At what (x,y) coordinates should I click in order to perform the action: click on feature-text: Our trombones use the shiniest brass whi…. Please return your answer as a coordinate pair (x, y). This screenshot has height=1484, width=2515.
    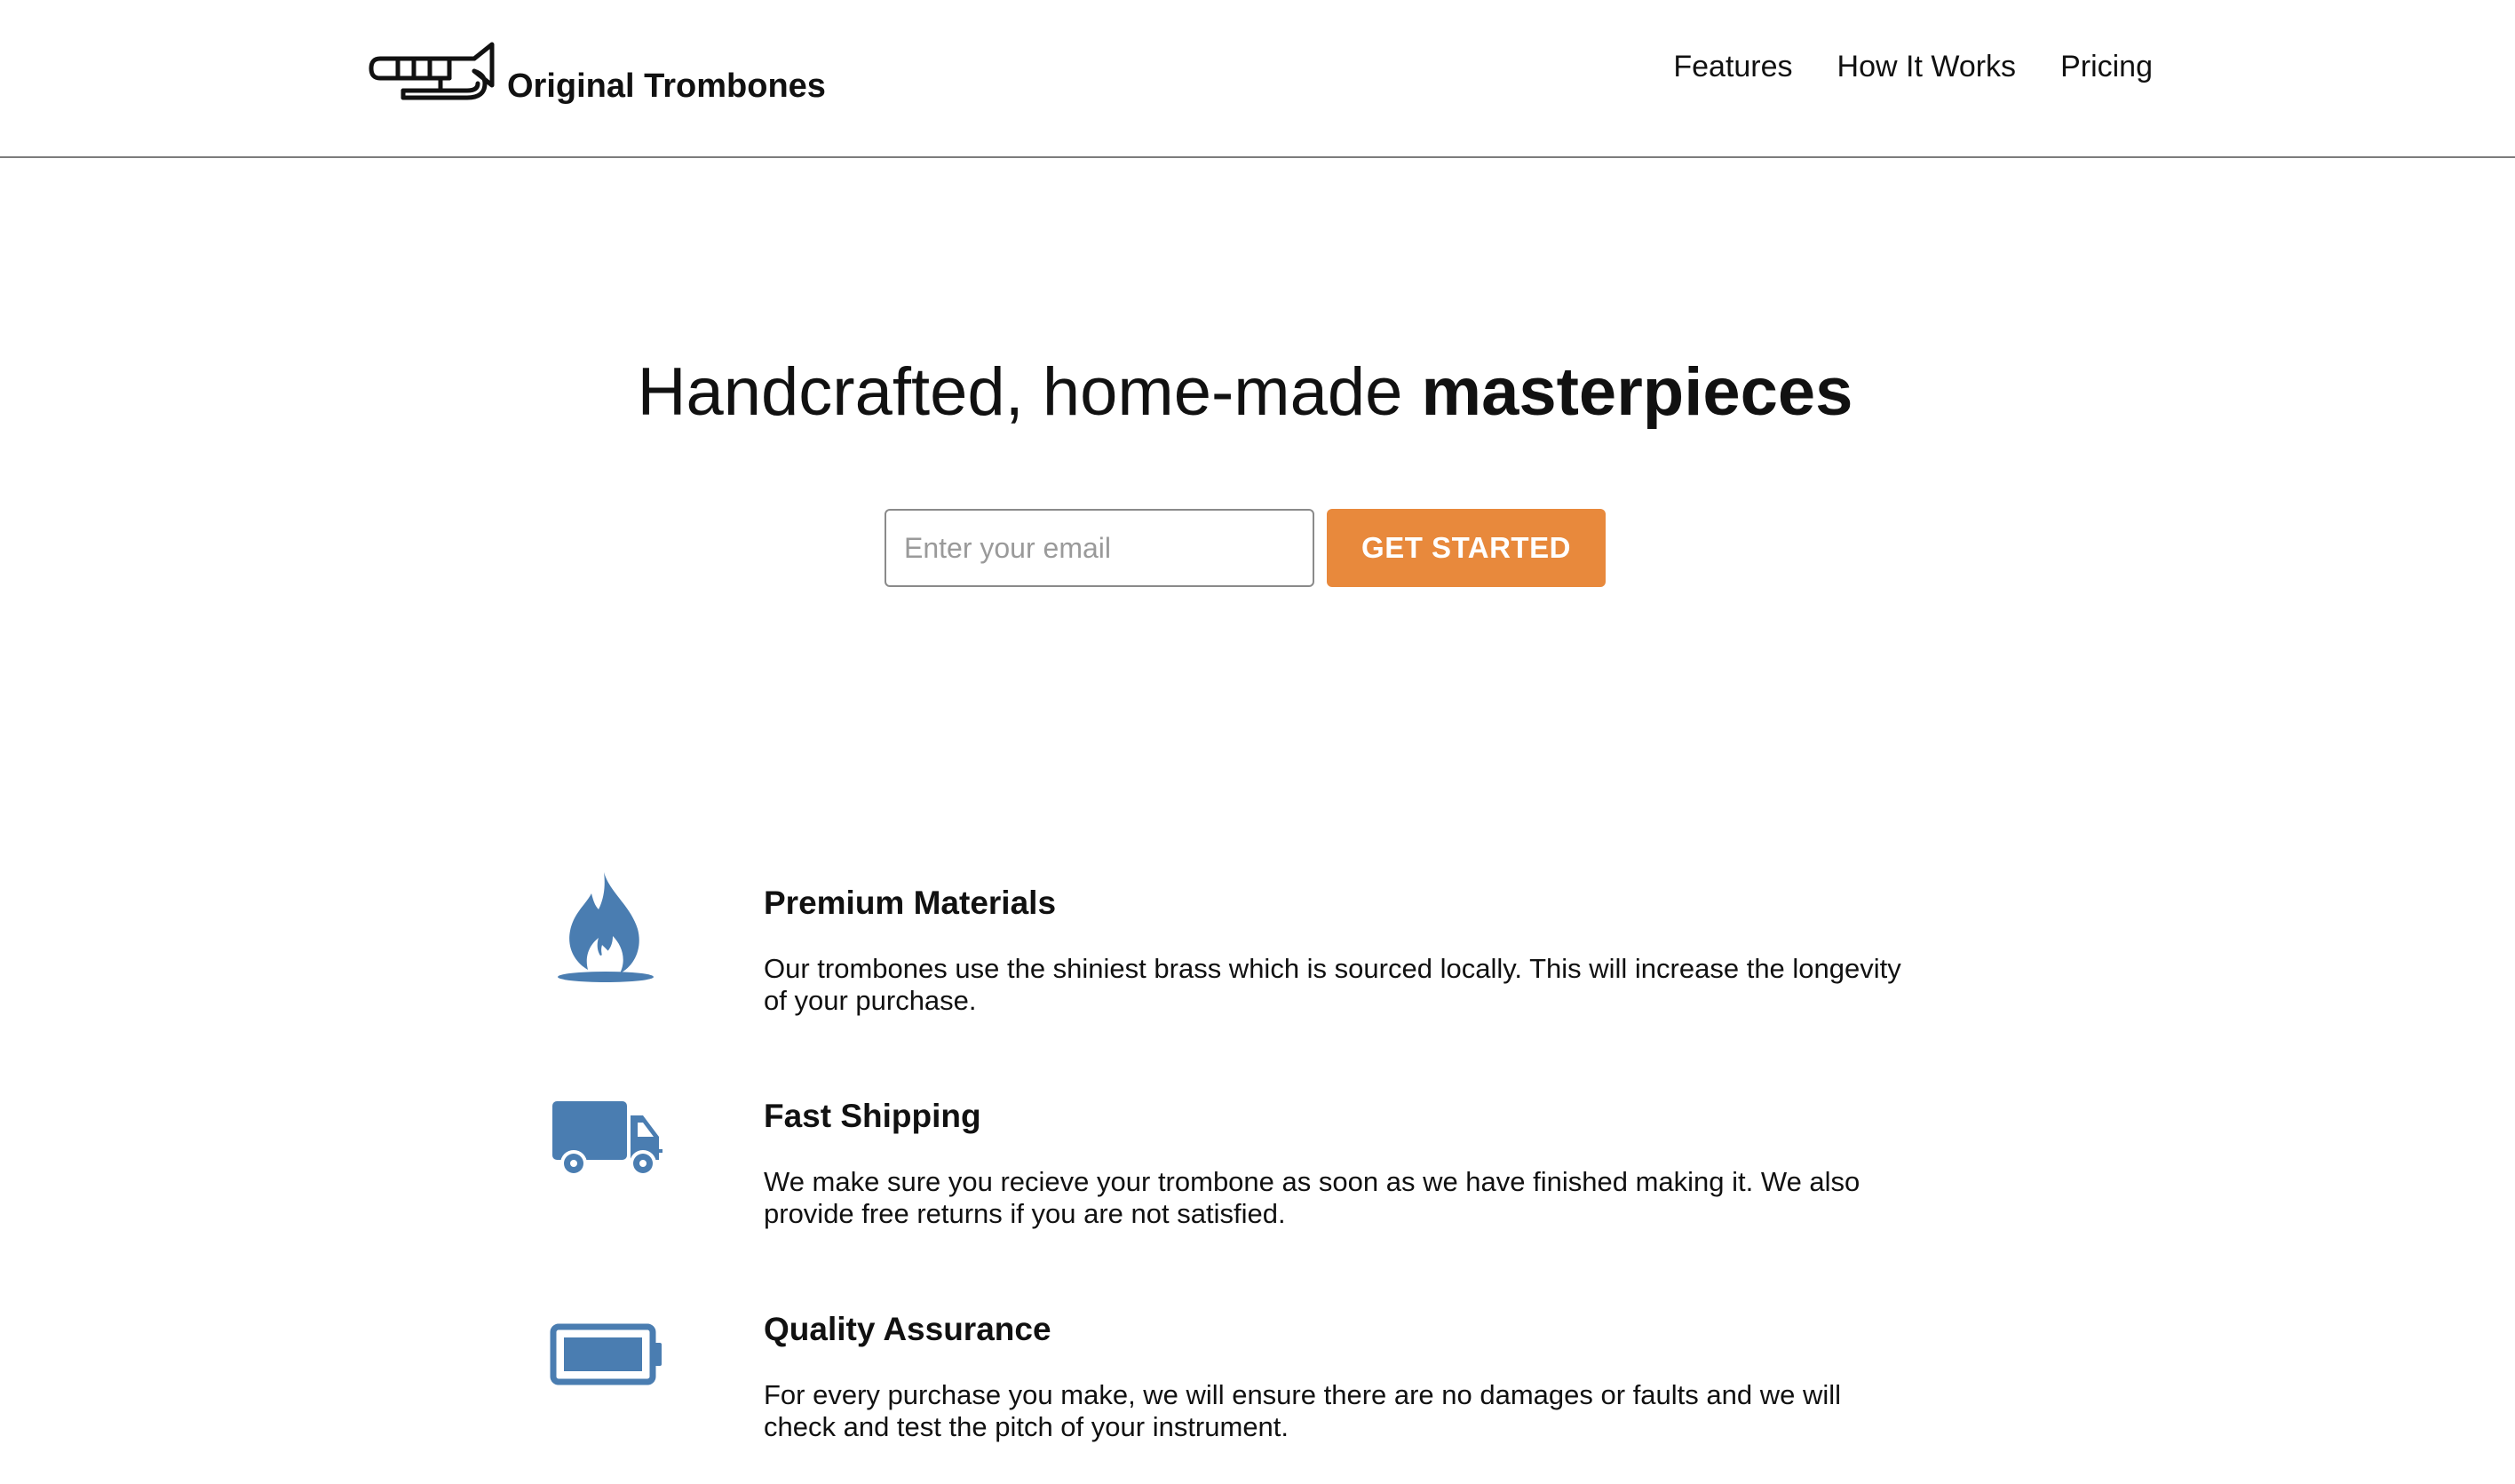
    Looking at the image, I should click on (1332, 985).